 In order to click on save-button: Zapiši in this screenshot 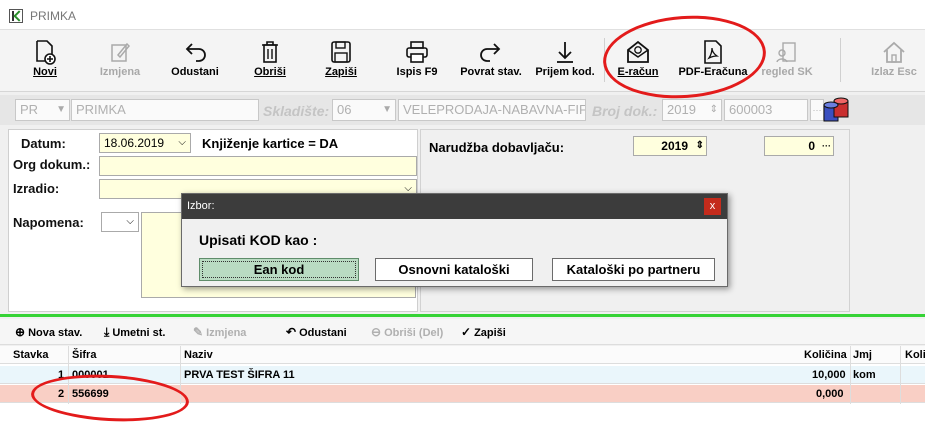, I will do `click(341, 62)`.